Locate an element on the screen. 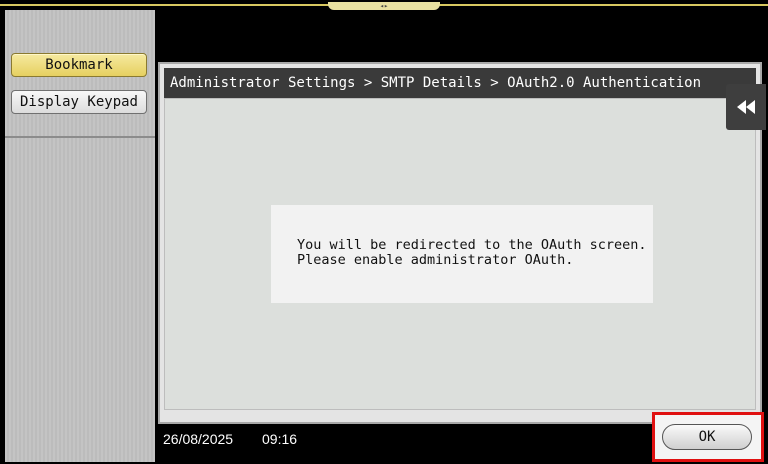 This screenshot has height=464, width=768. divider is located at coordinates (80, 137).